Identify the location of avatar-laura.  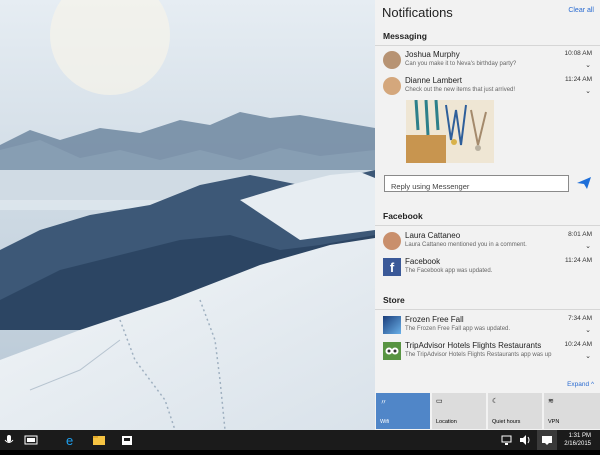
(392, 241).